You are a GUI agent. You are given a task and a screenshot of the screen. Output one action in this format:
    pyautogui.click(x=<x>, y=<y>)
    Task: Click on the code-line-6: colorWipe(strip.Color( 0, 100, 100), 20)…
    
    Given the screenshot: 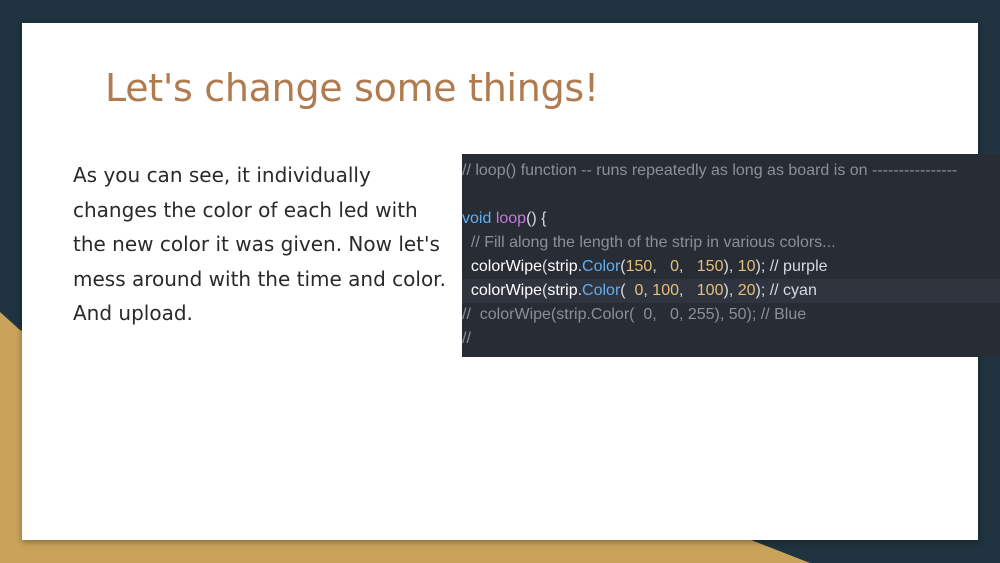 What is the action you would take?
    pyautogui.click(x=731, y=291)
    